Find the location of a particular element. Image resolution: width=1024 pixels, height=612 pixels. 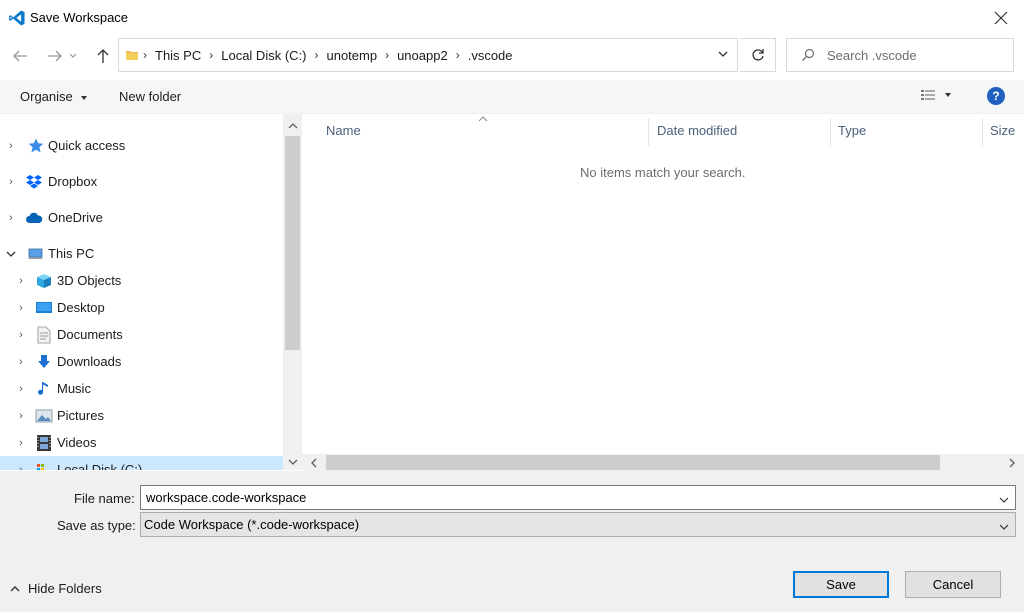

back-button is located at coordinates (20, 56).